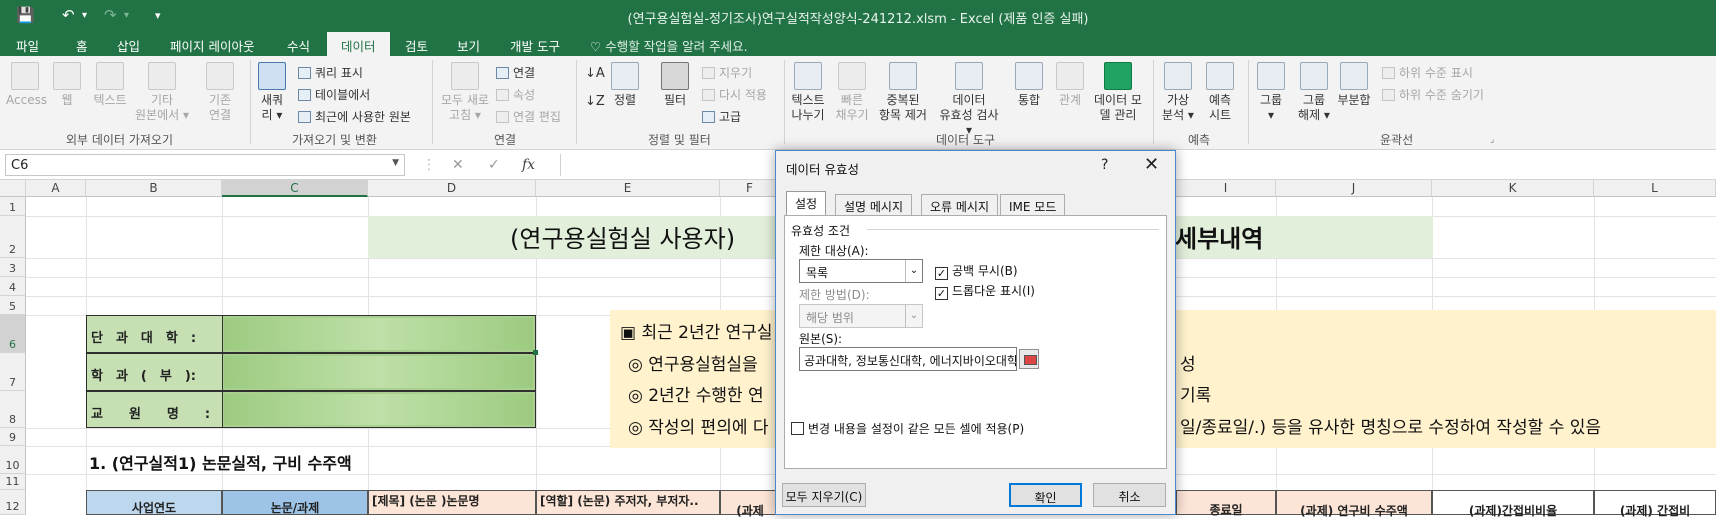  What do you see at coordinates (528, 116) in the screenshot?
I see `edit-links-button: 연결 편집` at bounding box center [528, 116].